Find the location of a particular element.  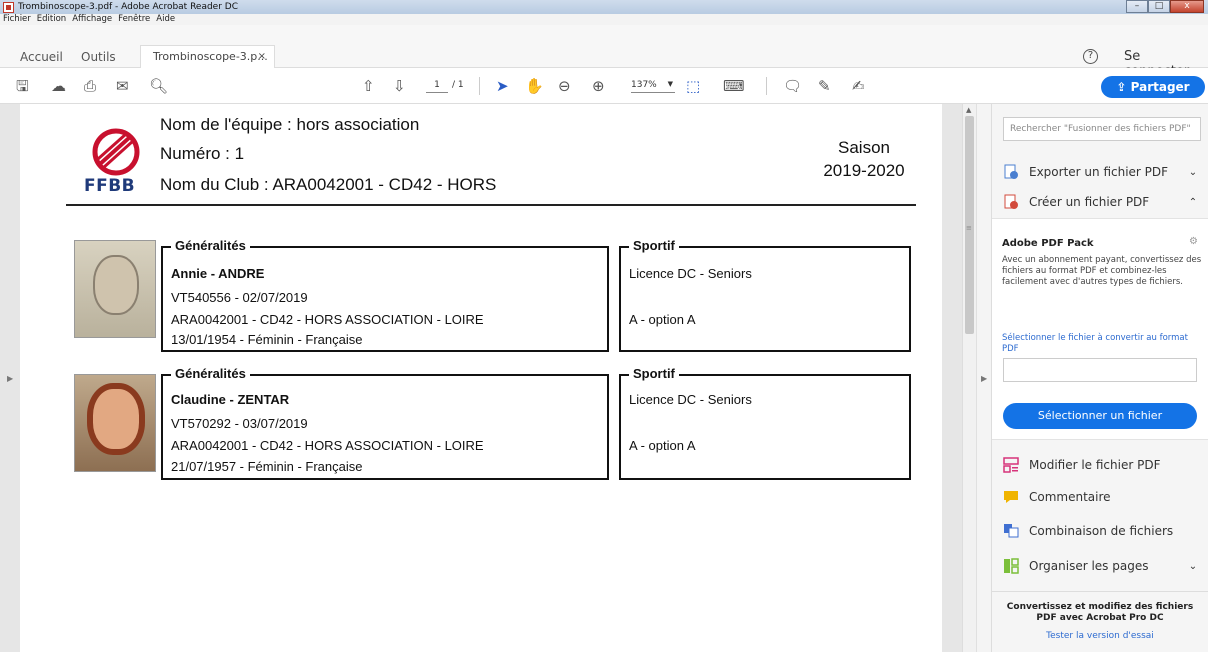

licence-type: Licence DC - Seniors is located at coordinates (690, 399).